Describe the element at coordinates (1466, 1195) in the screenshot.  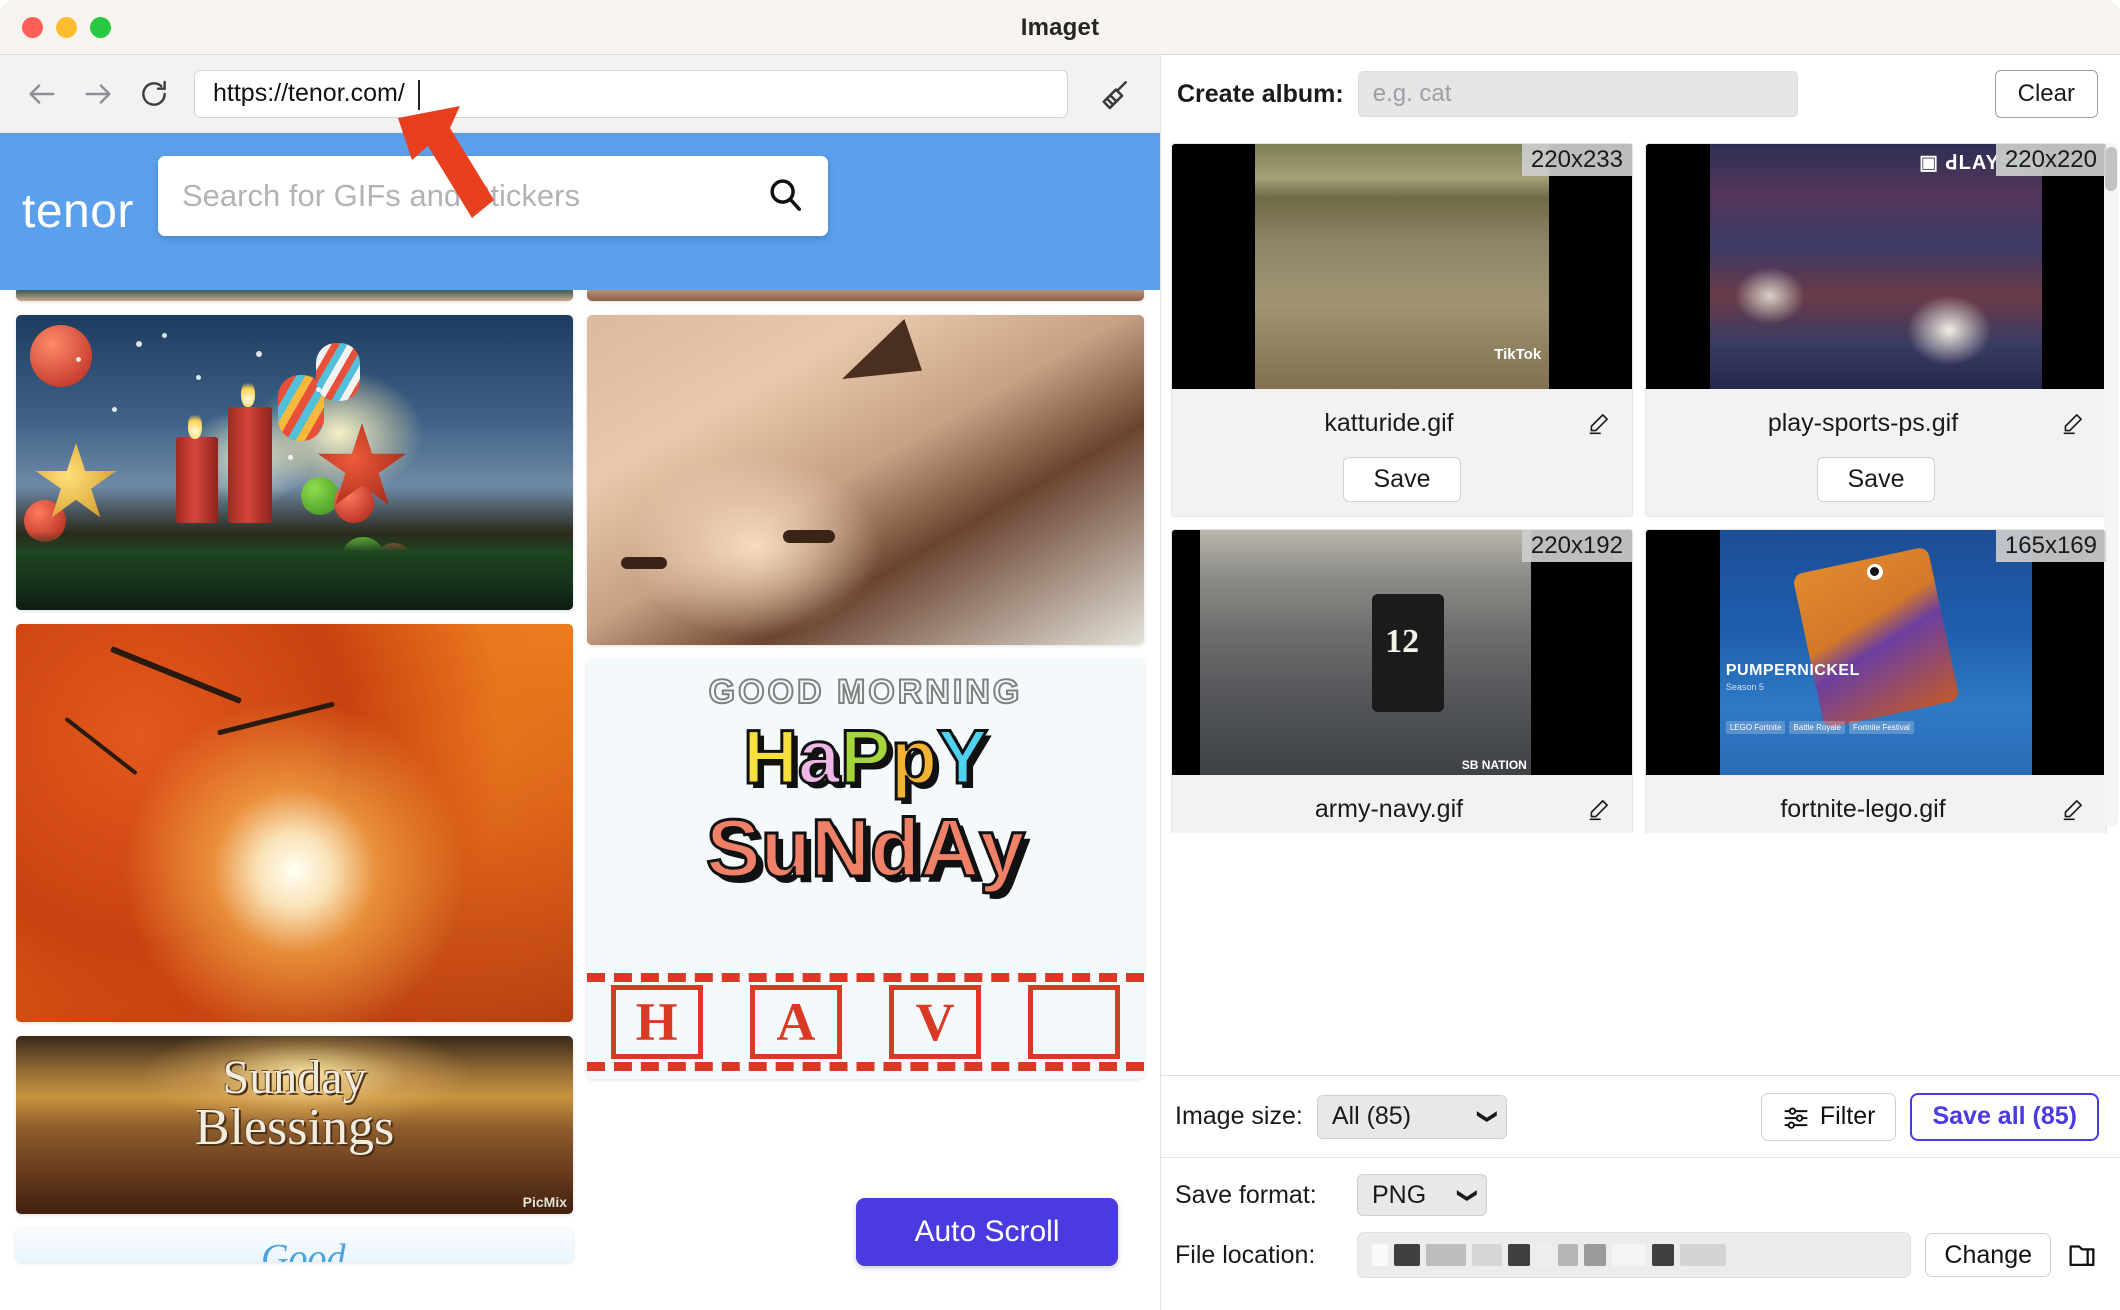
I see `chevron-down-icon: ❮` at that location.